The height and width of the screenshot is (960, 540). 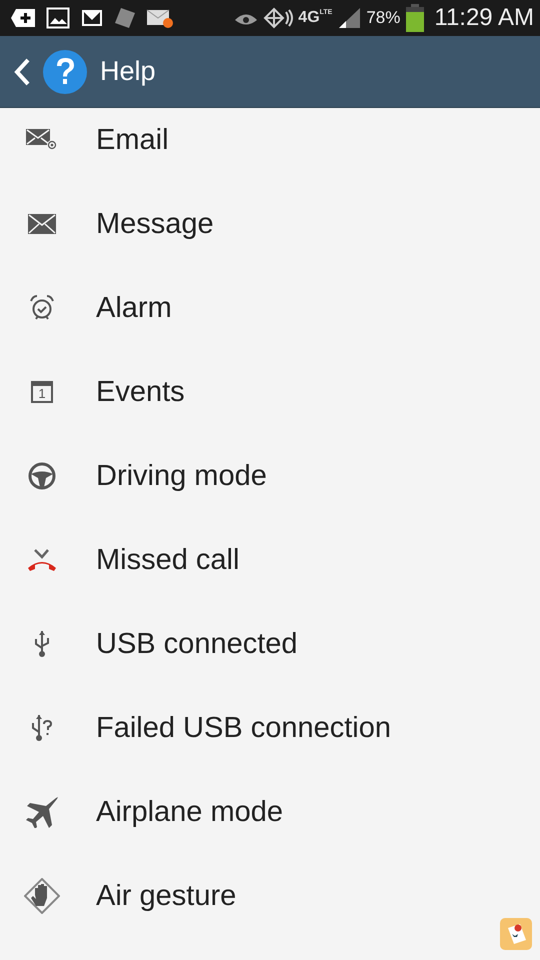 I want to click on usb-icon, so click(x=42, y=644).